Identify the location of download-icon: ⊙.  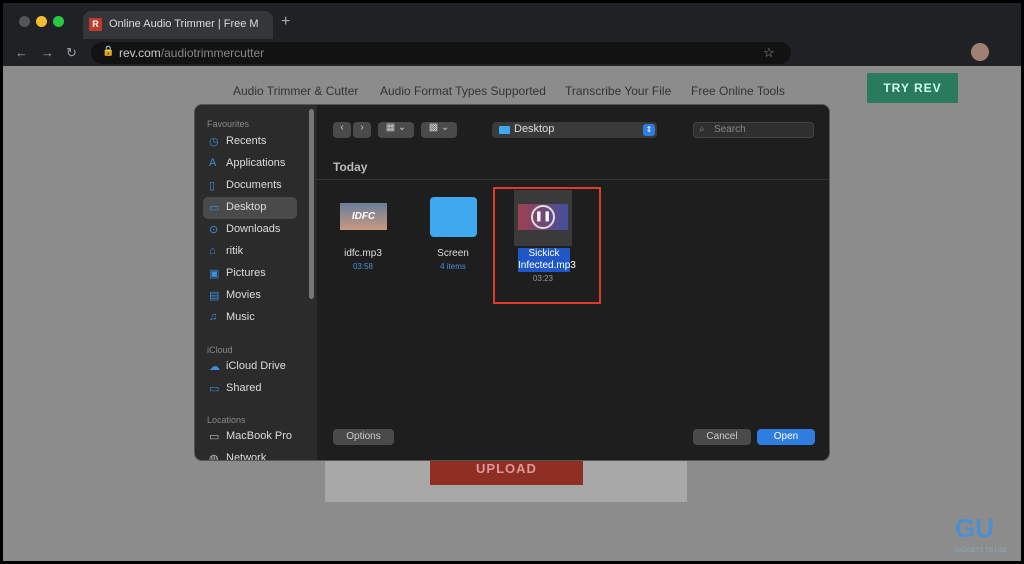
(214, 230).